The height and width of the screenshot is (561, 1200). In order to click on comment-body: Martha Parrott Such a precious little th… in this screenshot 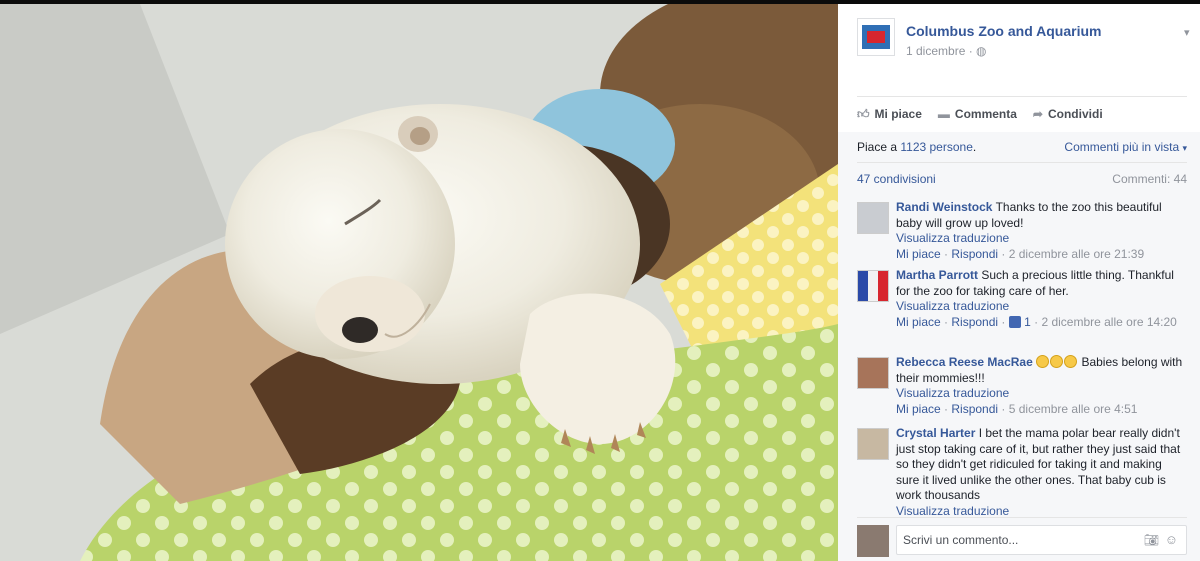, I will do `click(1041, 299)`.